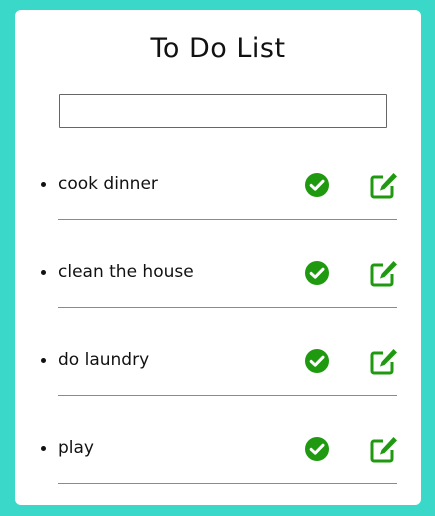 The image size is (435, 516). Describe the element at coordinates (126, 272) in the screenshot. I see `task-label: clean the house` at that location.